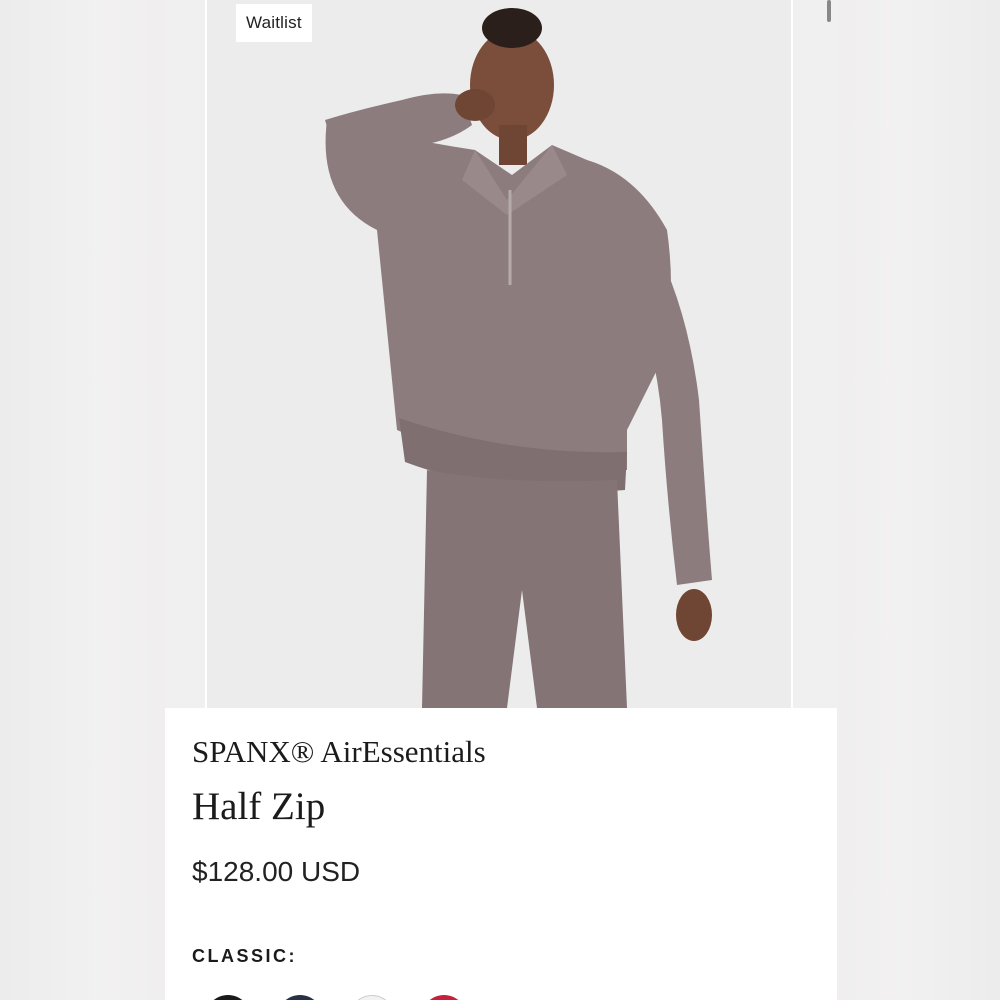  I want to click on product-brand: SPANX® AirEssentials, so click(339, 751).